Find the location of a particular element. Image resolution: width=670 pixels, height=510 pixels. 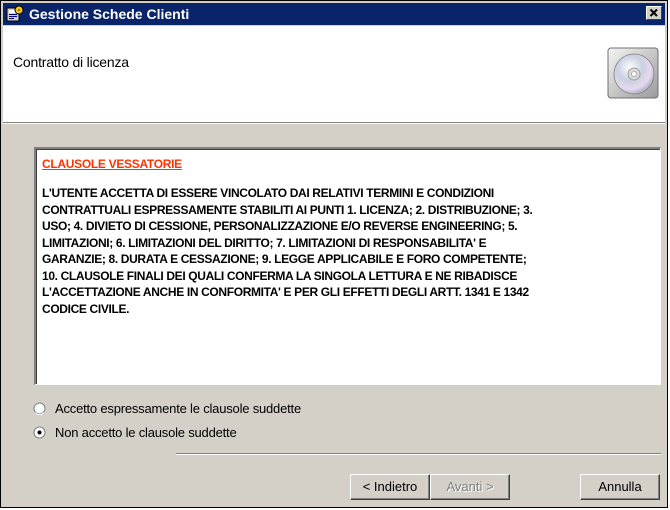

cd-disc-icon is located at coordinates (633, 73).